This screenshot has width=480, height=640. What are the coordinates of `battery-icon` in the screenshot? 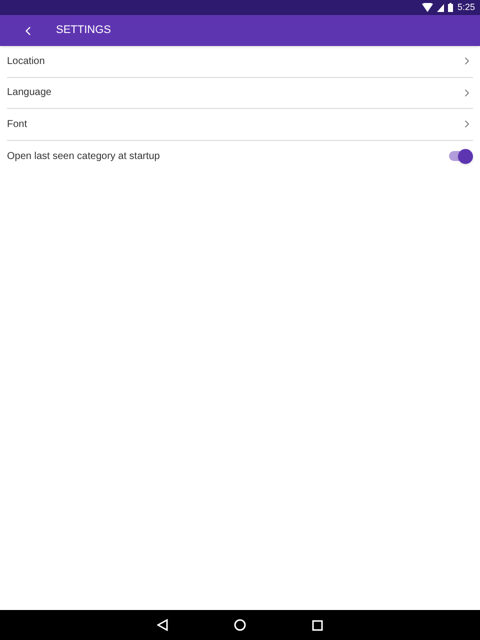 It's located at (451, 7).